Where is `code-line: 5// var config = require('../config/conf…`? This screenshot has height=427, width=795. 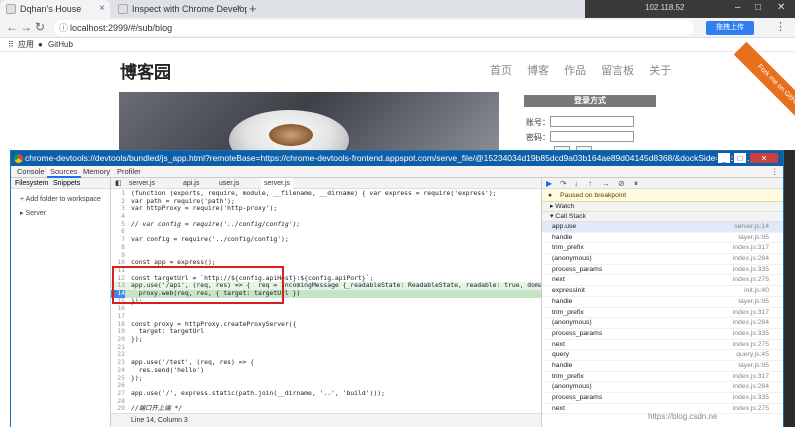 code-line: 5// var config = require('../config/conf… is located at coordinates (326, 224).